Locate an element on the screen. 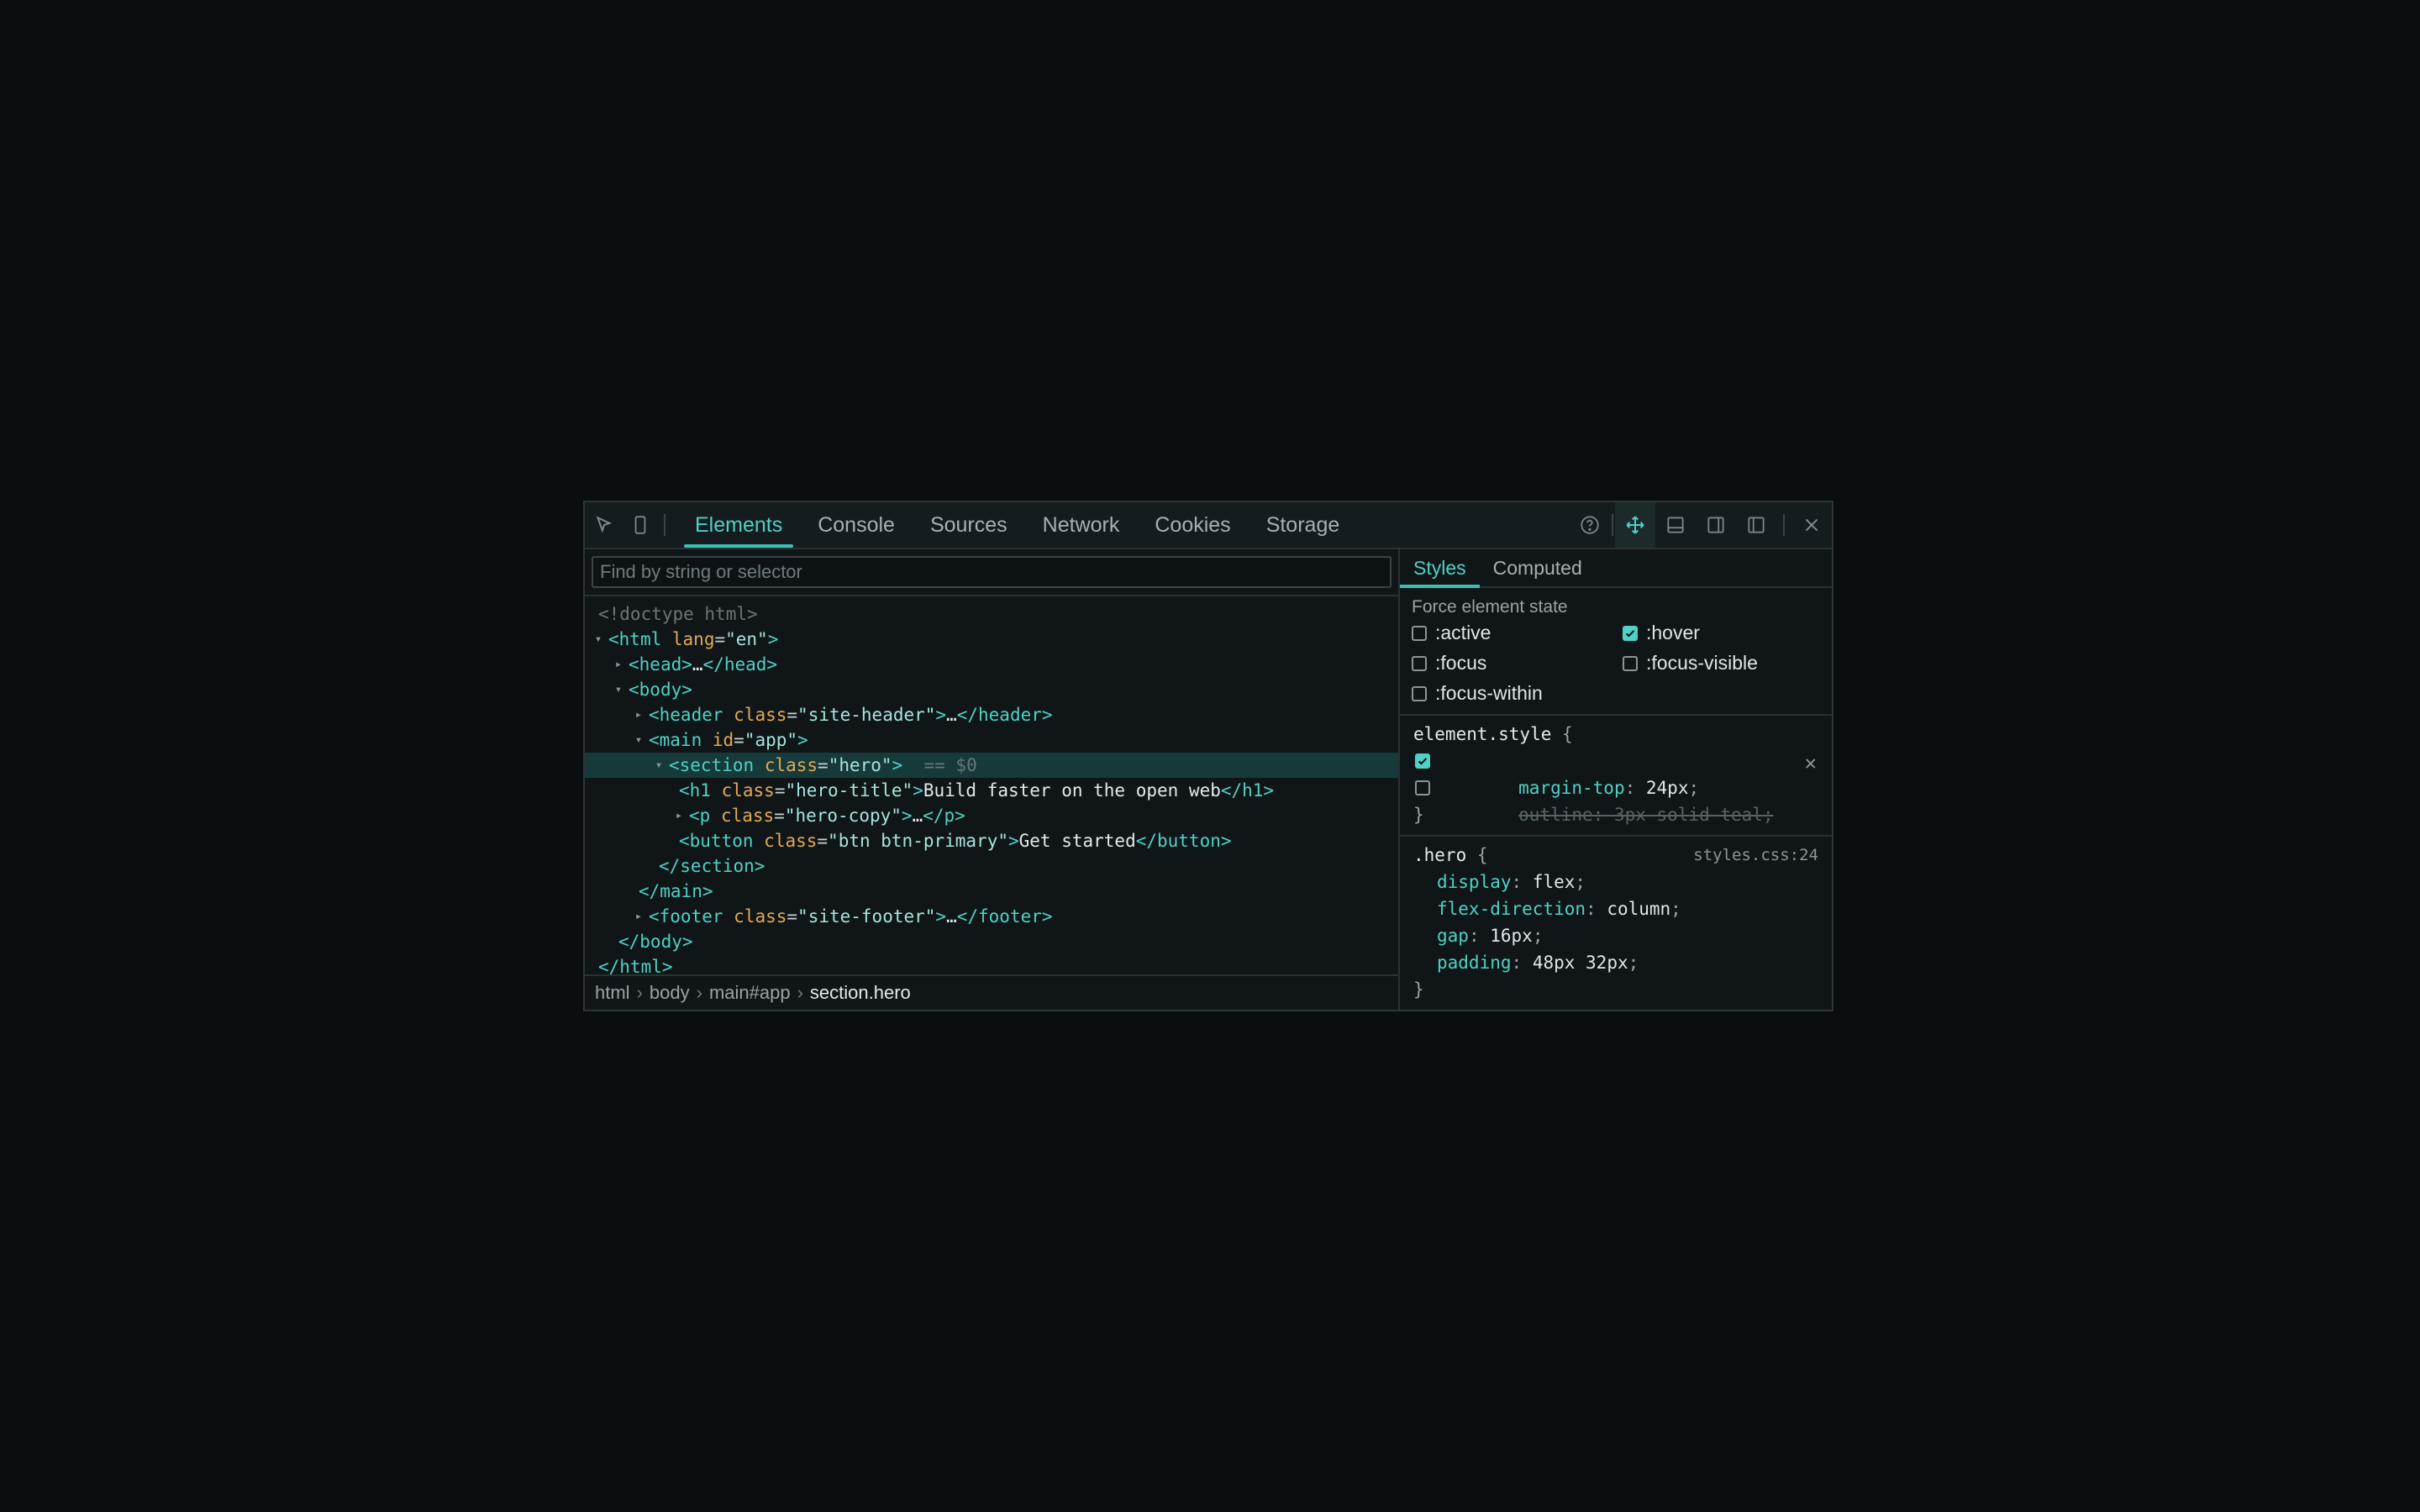 This screenshot has width=2420, height=1512. tag-name: html is located at coordinates (640, 639).